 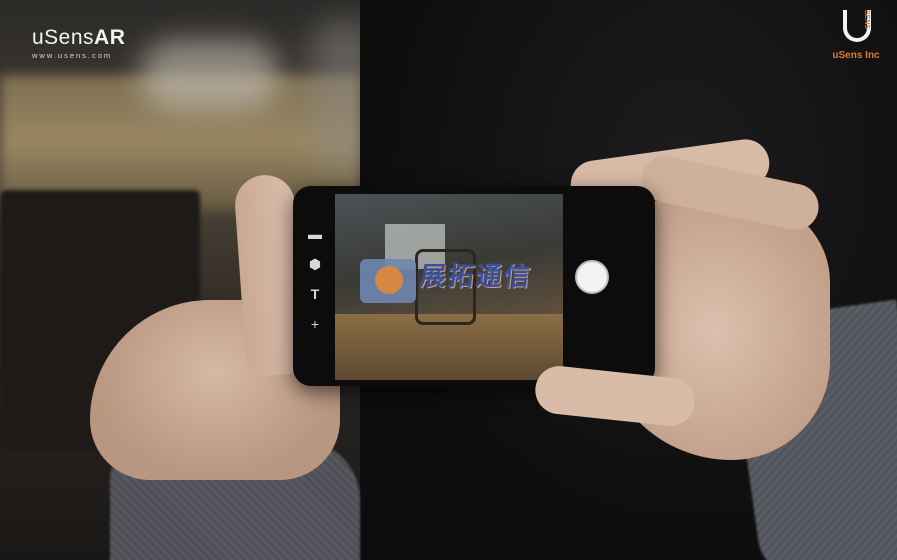 I want to click on phone-camera-view: 展拓通信, so click(x=449, y=287).